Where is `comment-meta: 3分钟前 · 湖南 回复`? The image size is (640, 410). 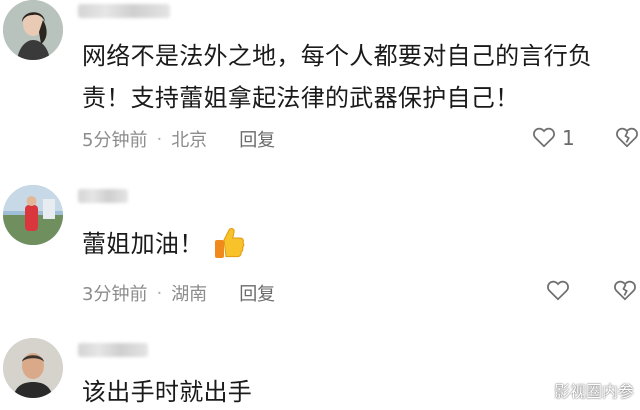
comment-meta: 3分钟前 · 湖南 回复 is located at coordinates (178, 293).